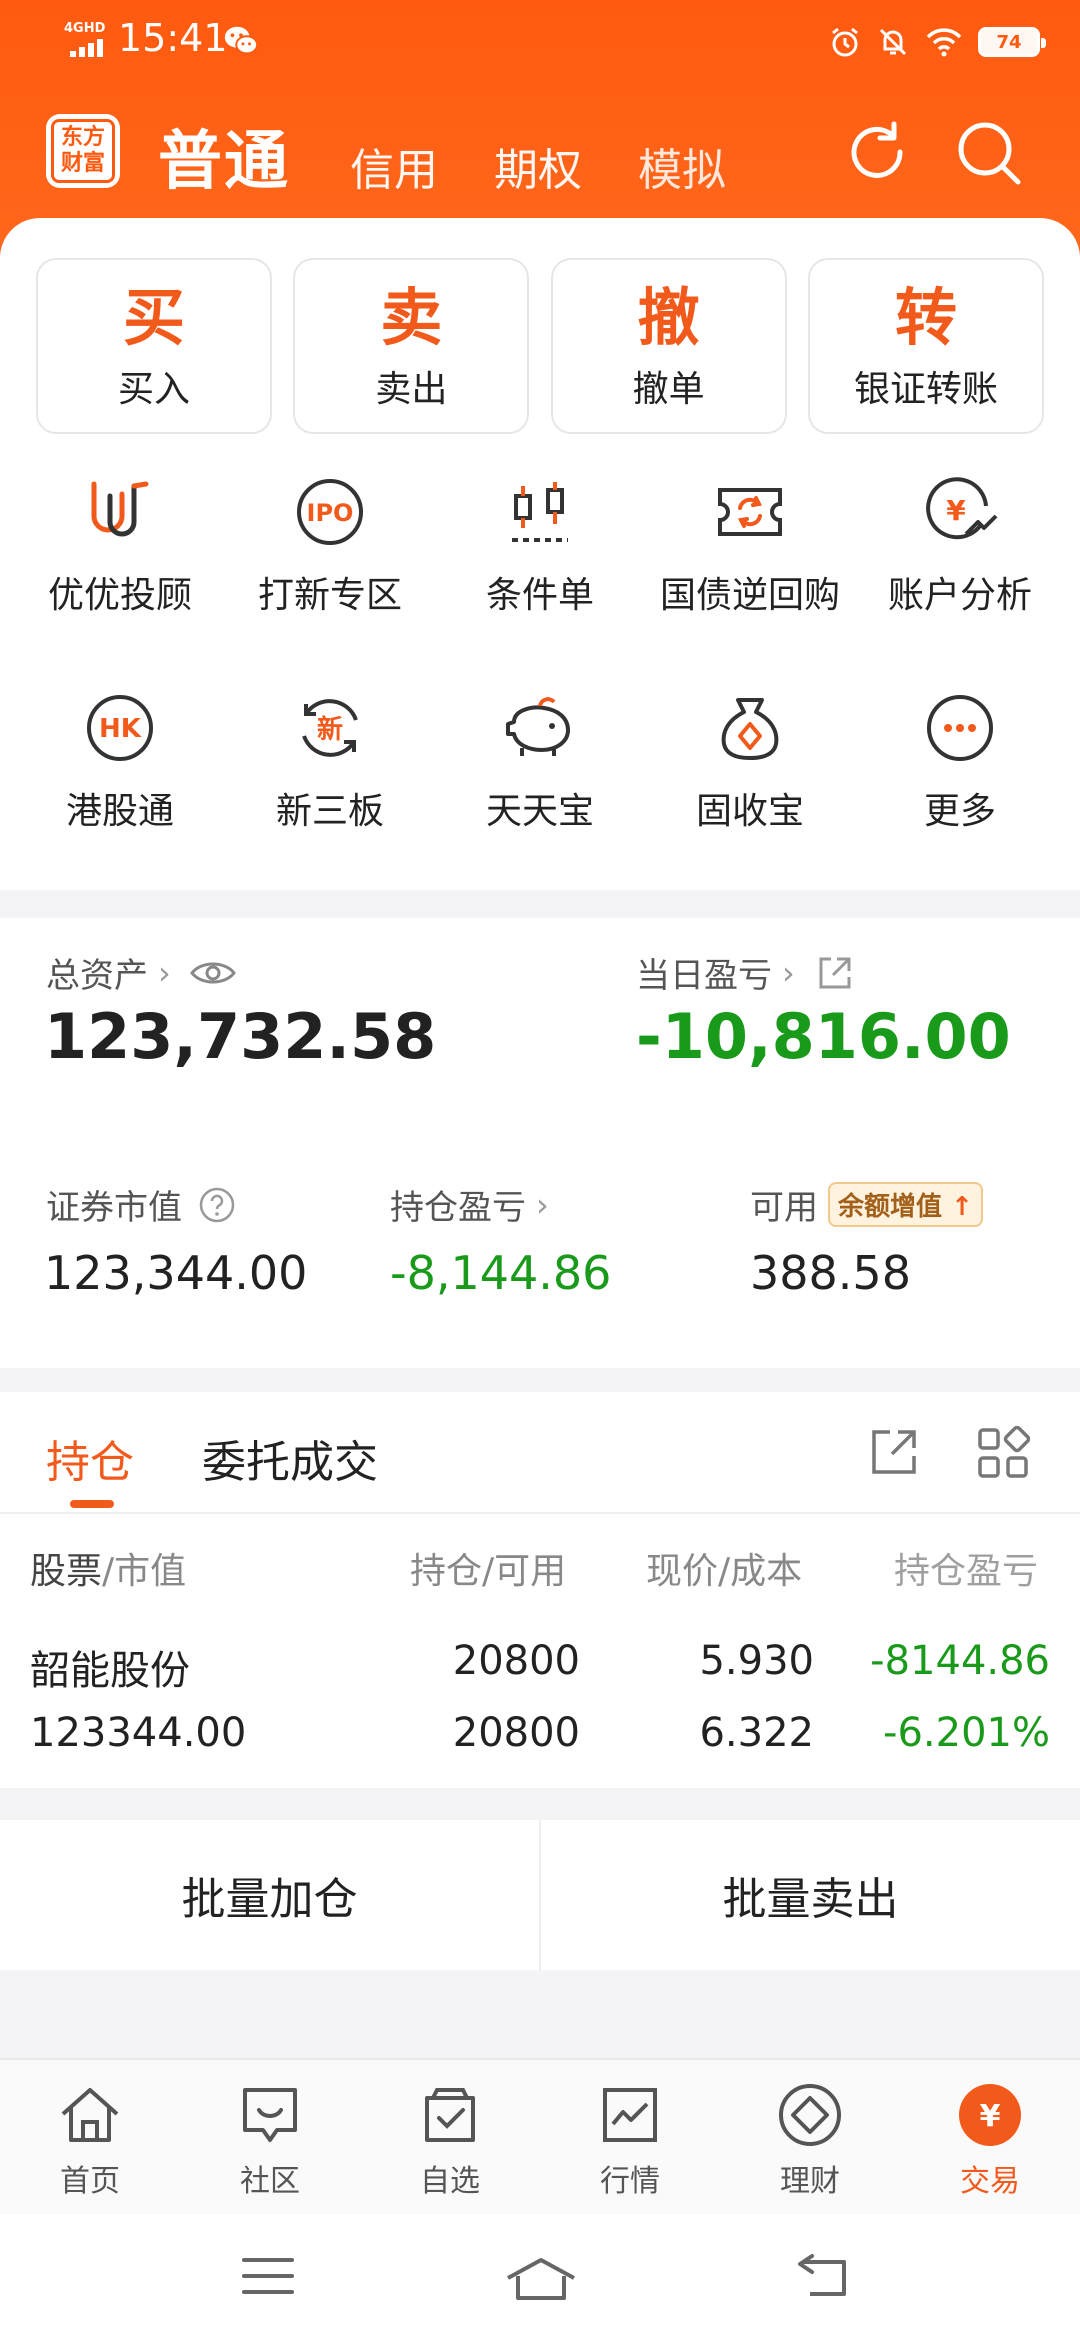  I want to click on position-pl-title: 持仓盈亏, so click(458, 1208).